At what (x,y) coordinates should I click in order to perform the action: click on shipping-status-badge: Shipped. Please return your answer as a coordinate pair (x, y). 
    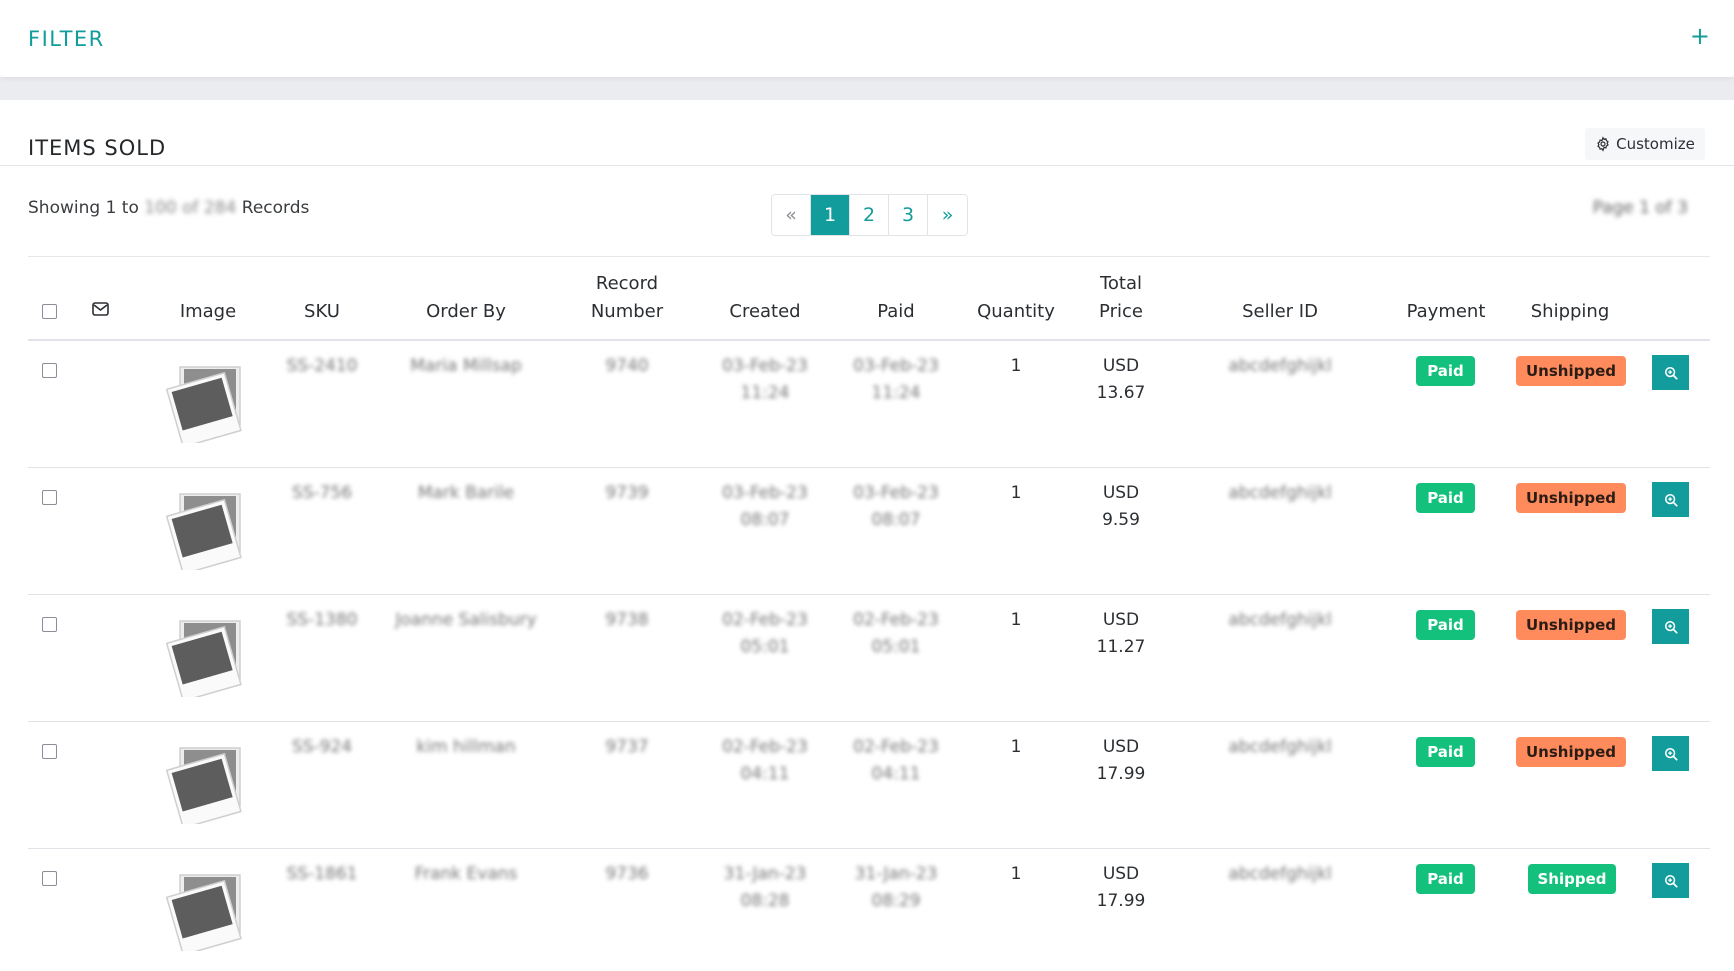
    Looking at the image, I should click on (1572, 879).